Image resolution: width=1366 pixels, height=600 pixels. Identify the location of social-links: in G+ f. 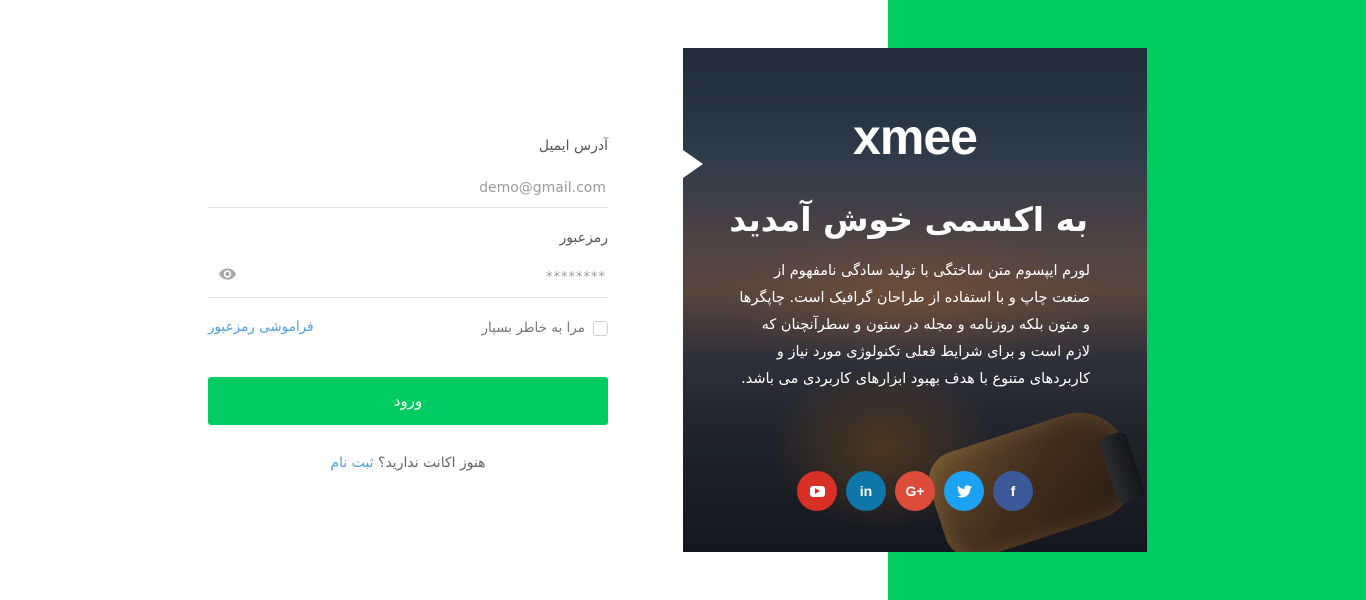
(915, 491).